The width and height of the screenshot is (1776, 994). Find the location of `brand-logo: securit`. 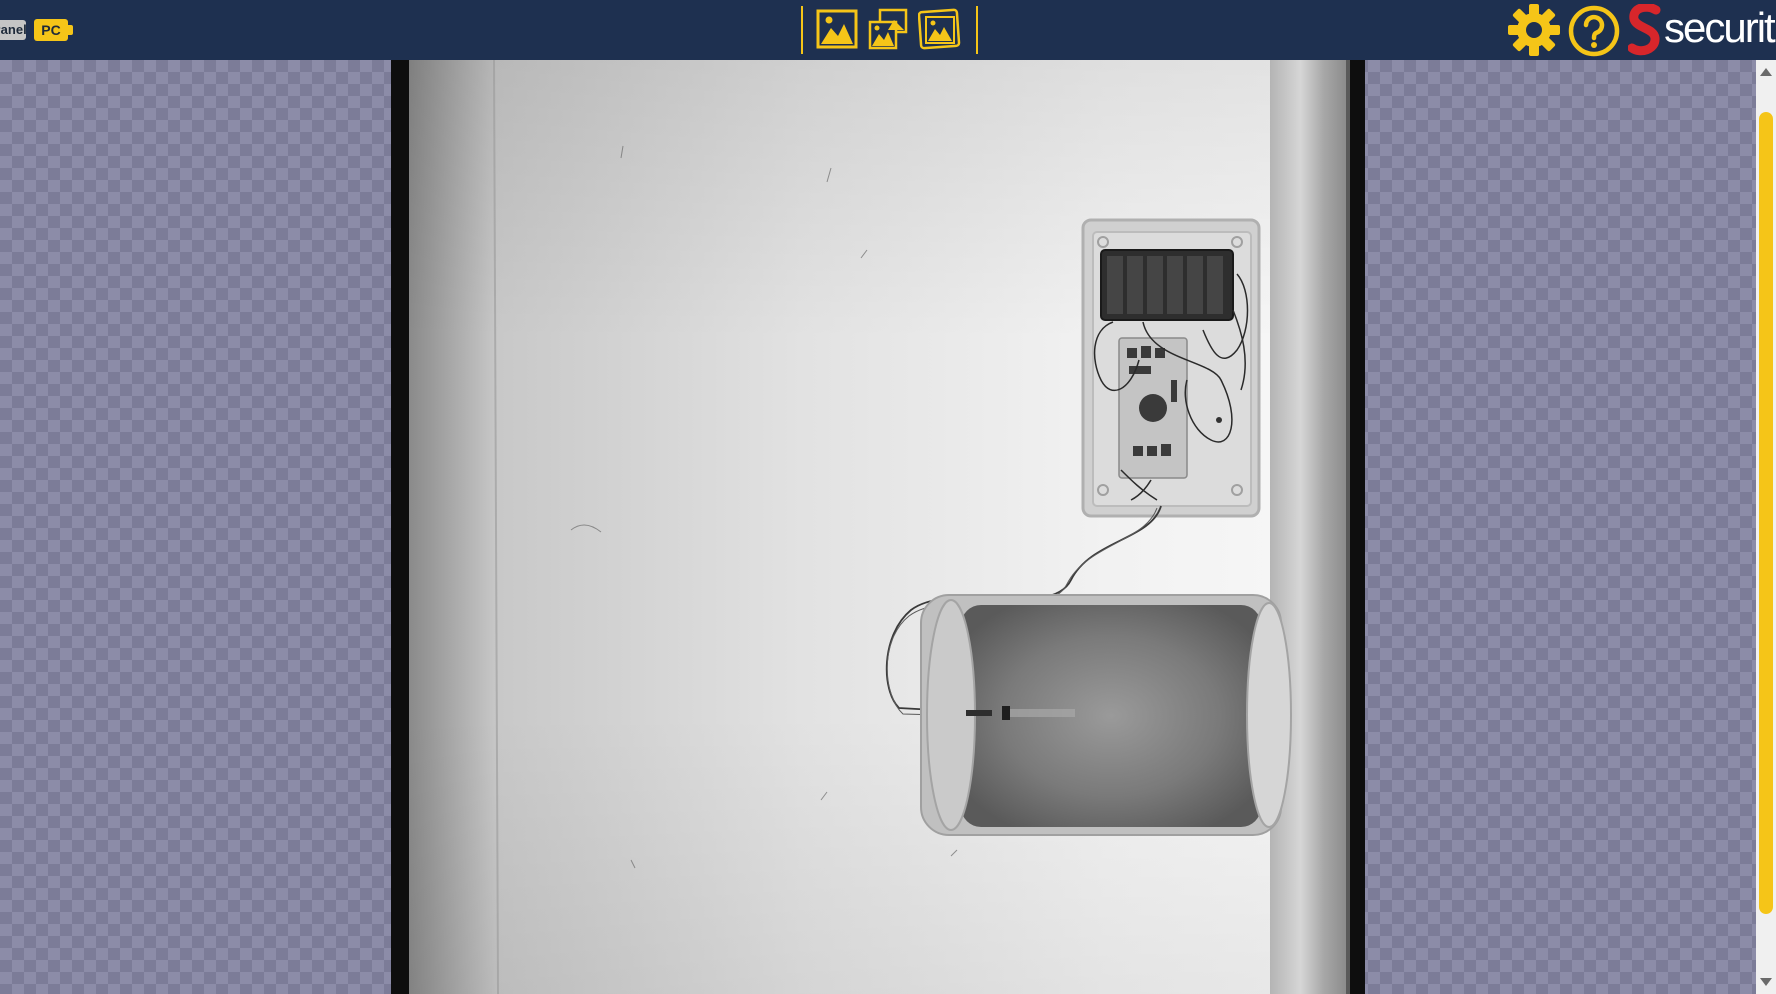

brand-logo: securit is located at coordinates (1702, 30).